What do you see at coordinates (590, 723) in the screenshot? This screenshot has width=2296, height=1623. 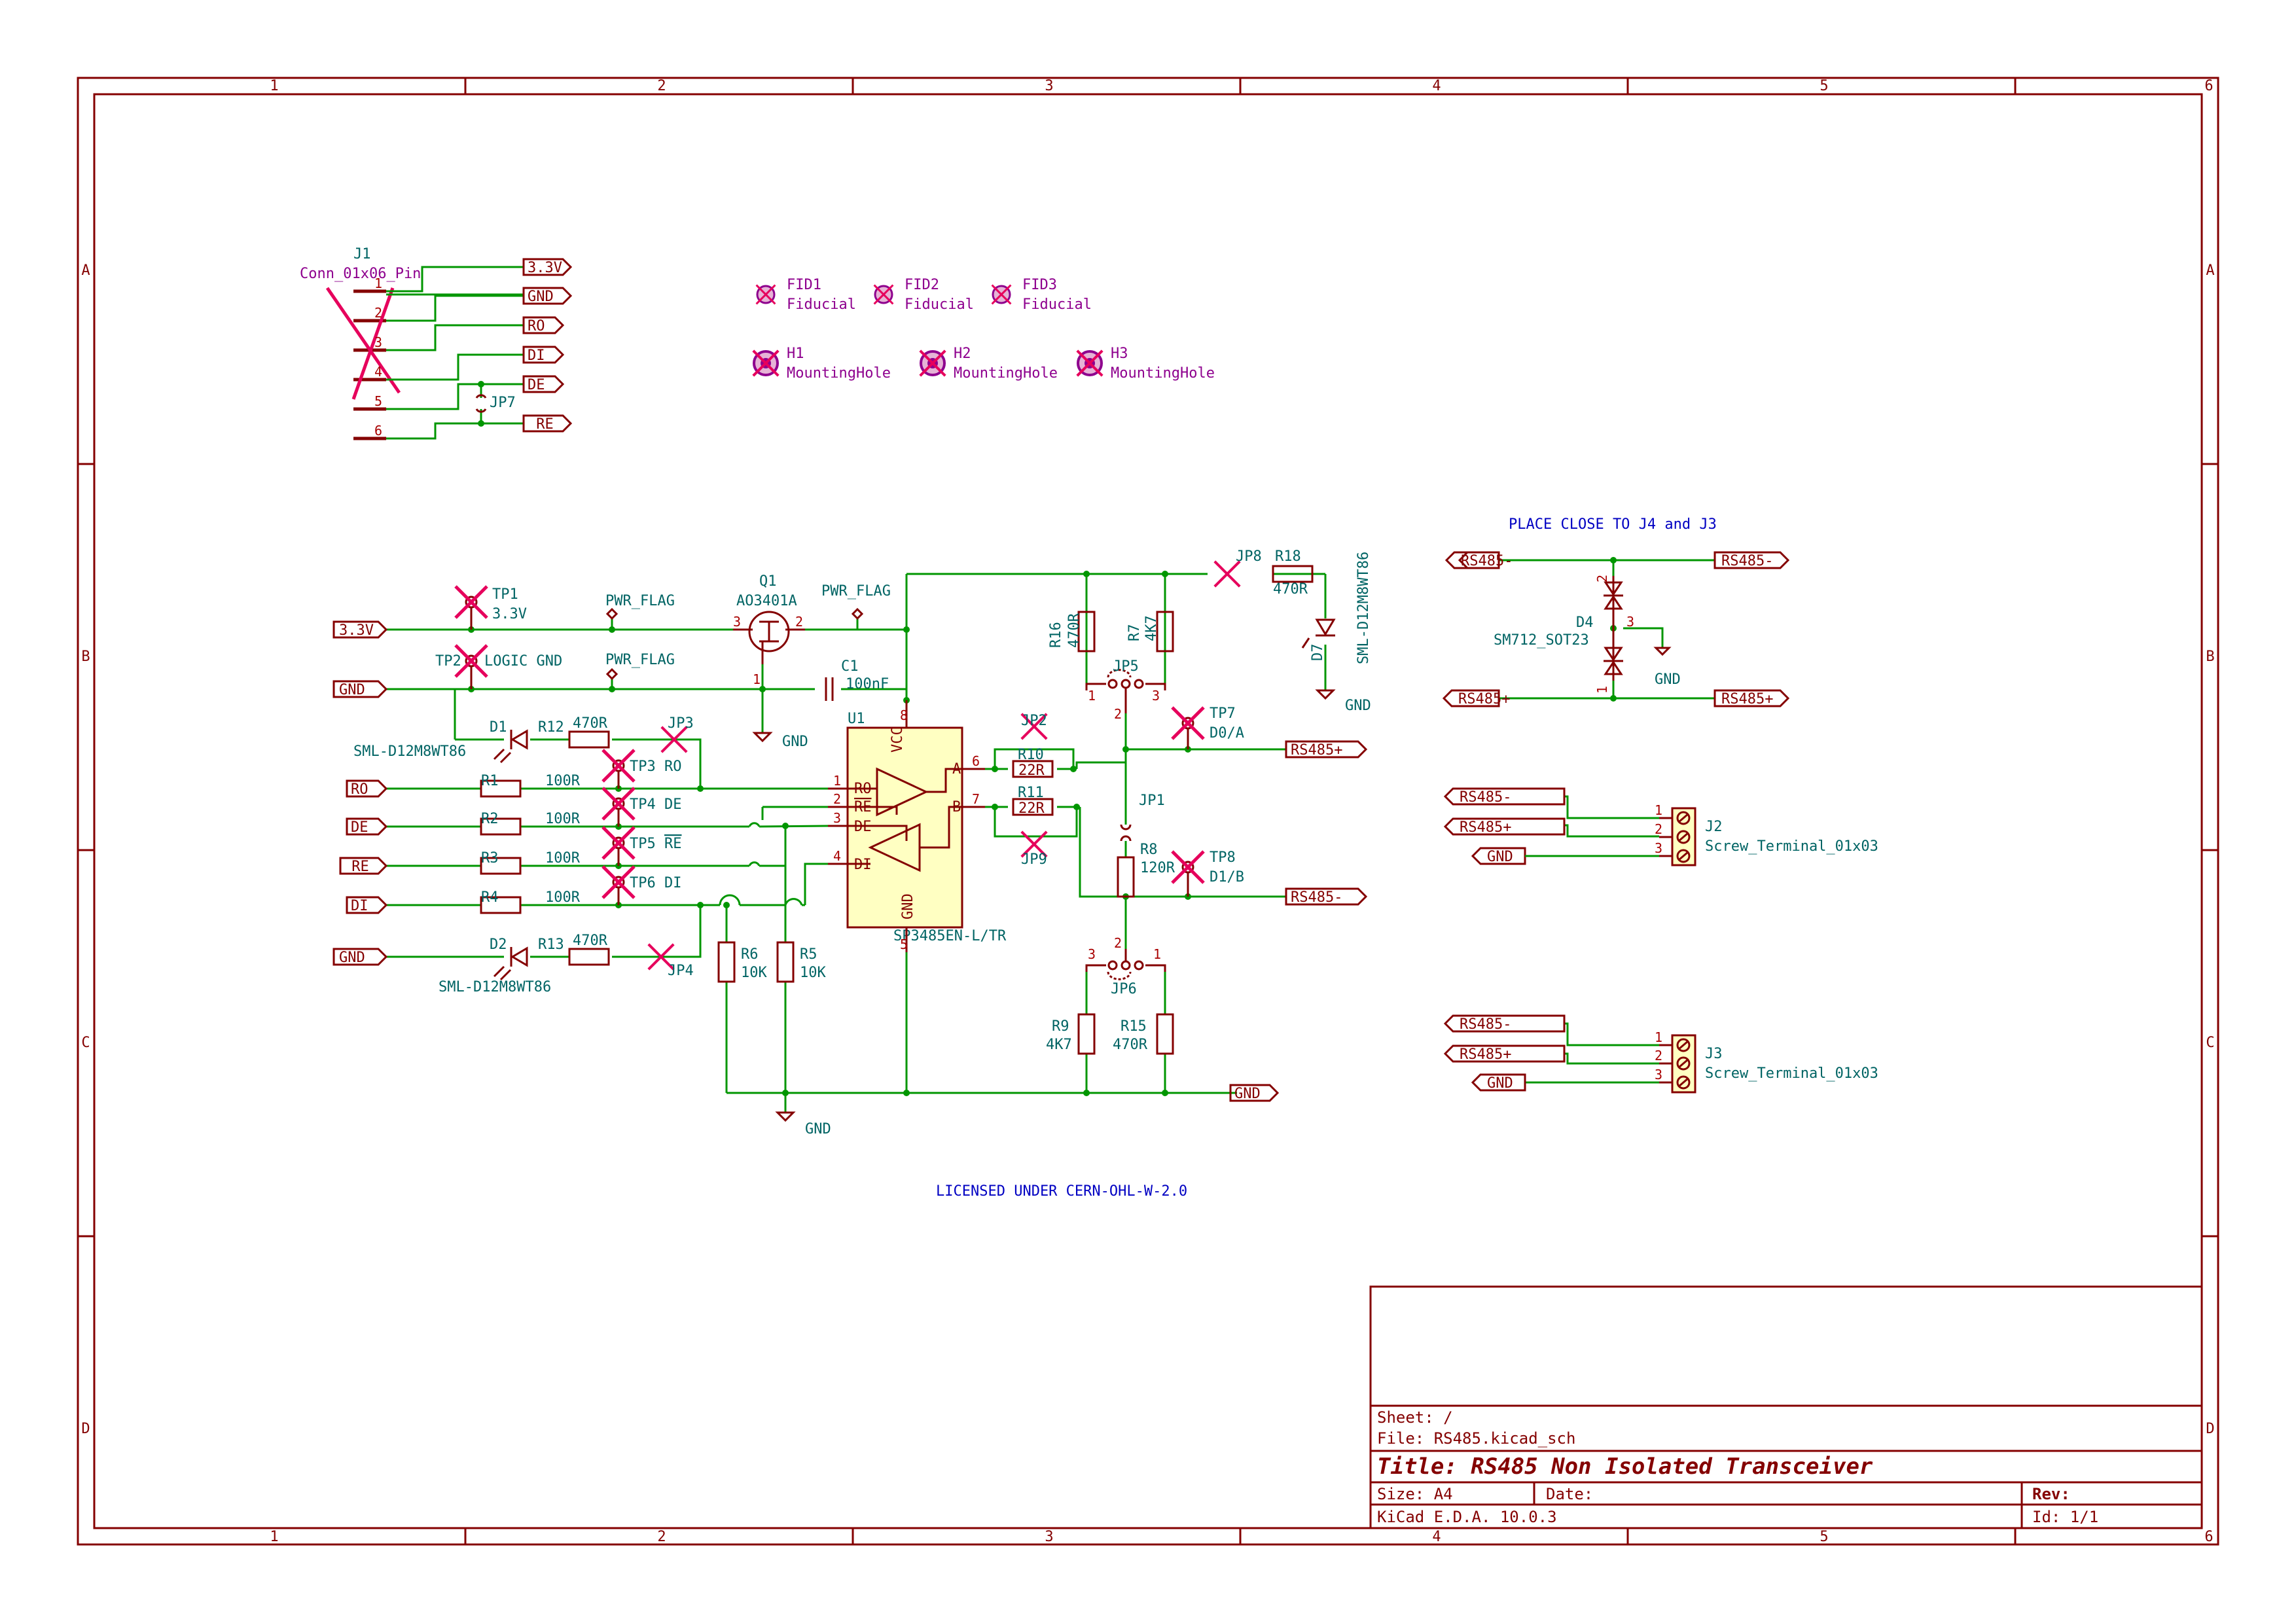 I see `r12-value: 470R` at bounding box center [590, 723].